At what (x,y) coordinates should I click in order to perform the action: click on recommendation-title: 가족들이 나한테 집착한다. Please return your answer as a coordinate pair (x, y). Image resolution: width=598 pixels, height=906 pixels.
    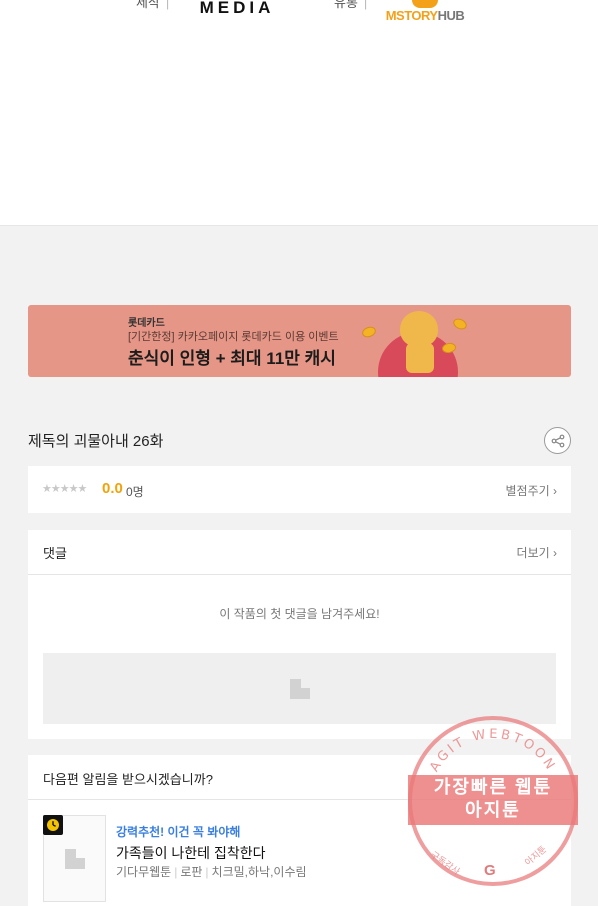
    Looking at the image, I should click on (190, 853).